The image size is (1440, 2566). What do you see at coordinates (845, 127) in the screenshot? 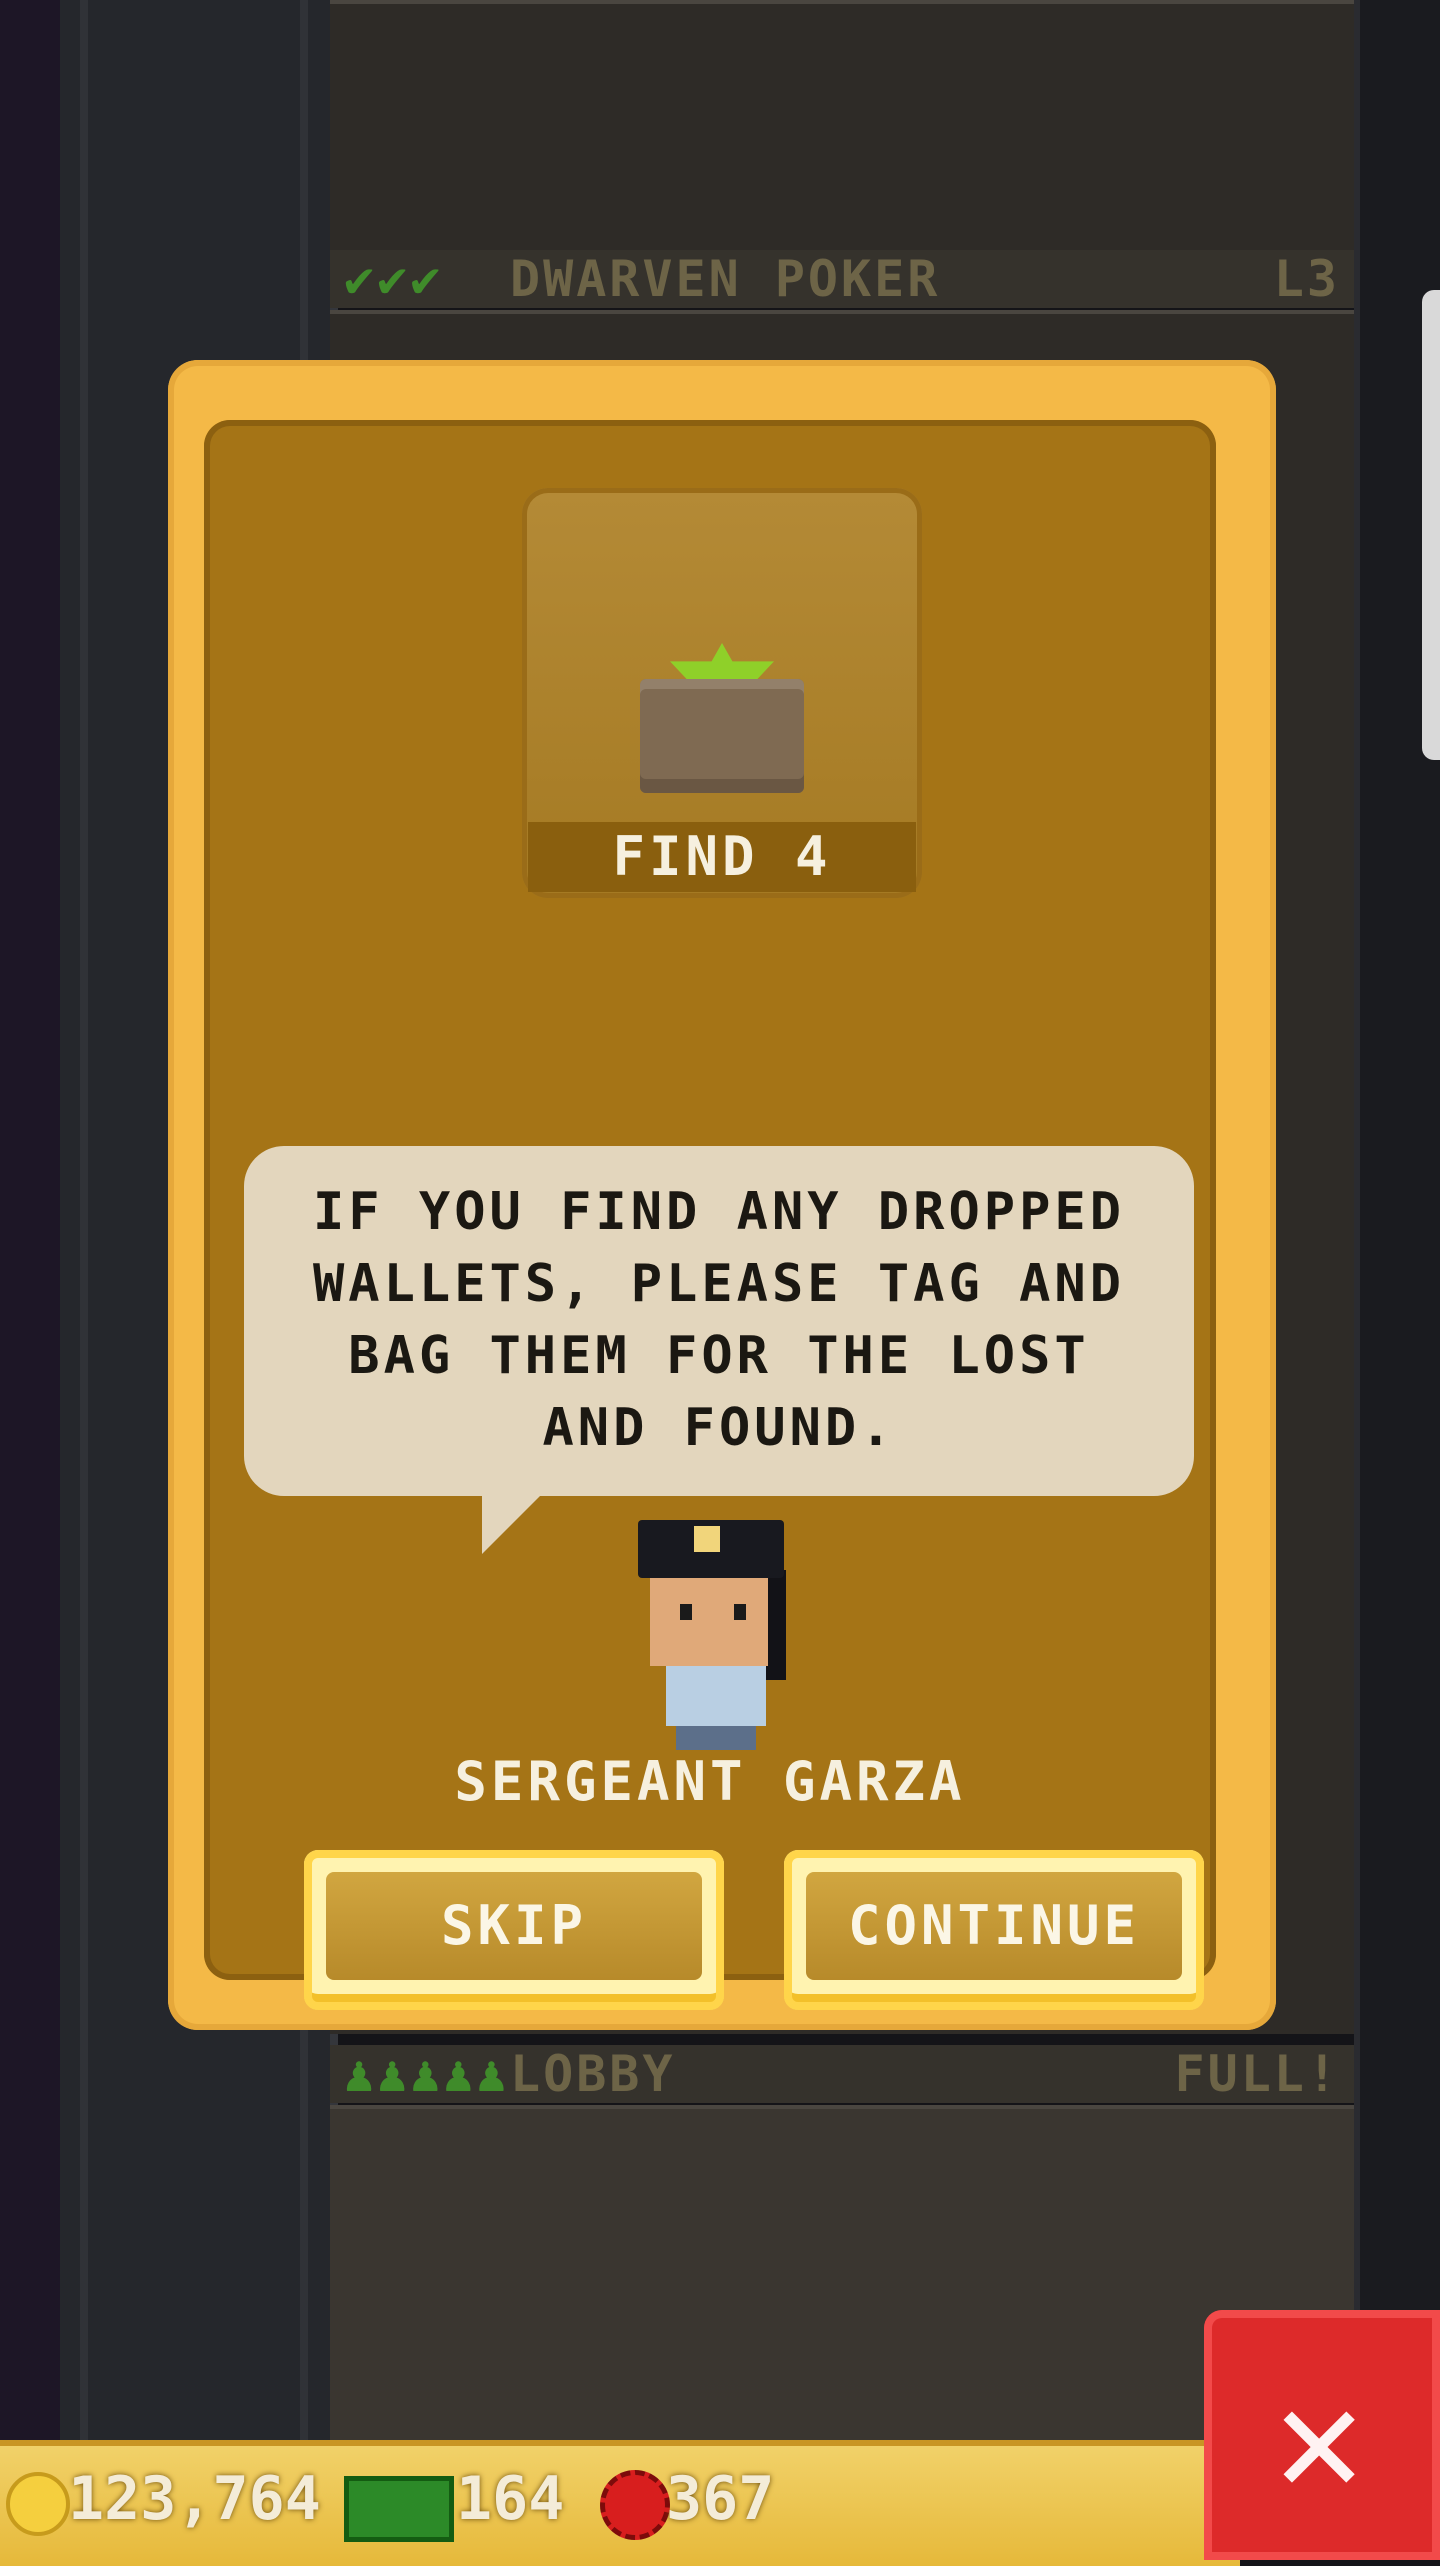
I see `floor-dwarven-poker` at bounding box center [845, 127].